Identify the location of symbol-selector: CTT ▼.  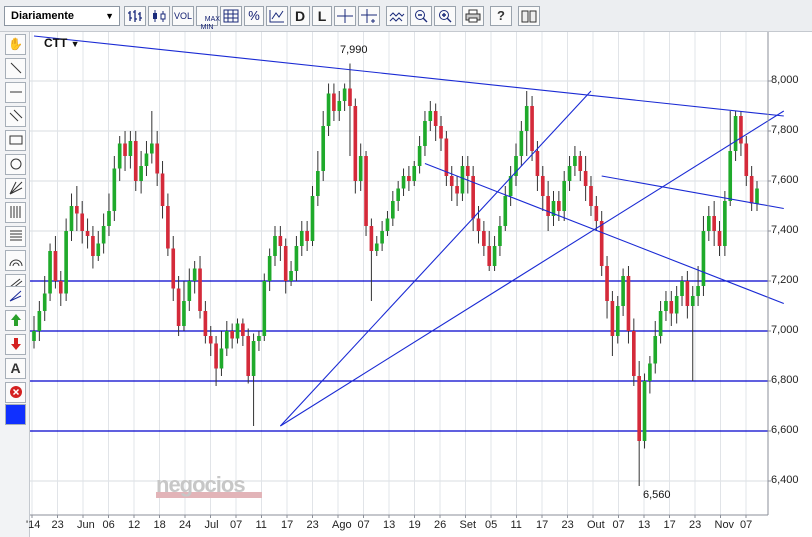
(62, 43).